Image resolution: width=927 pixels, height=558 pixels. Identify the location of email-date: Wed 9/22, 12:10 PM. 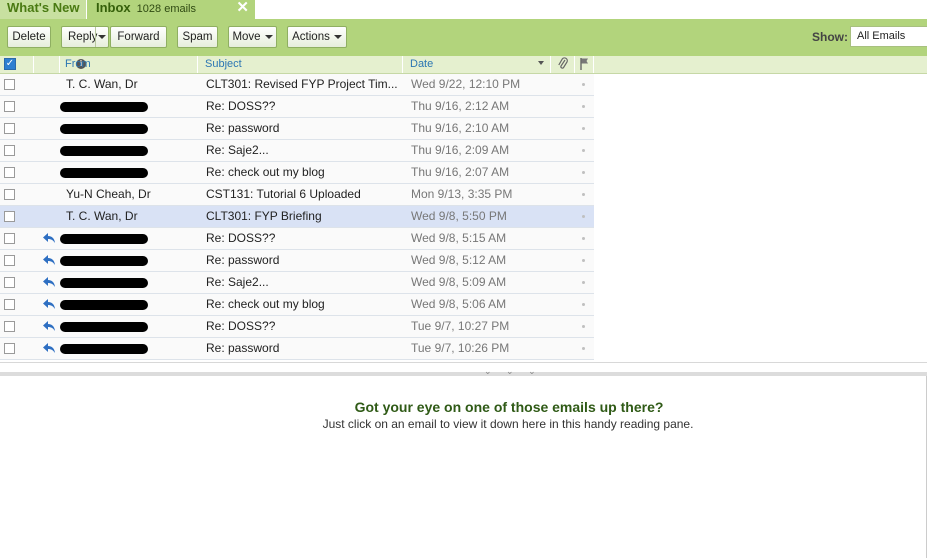
(466, 84).